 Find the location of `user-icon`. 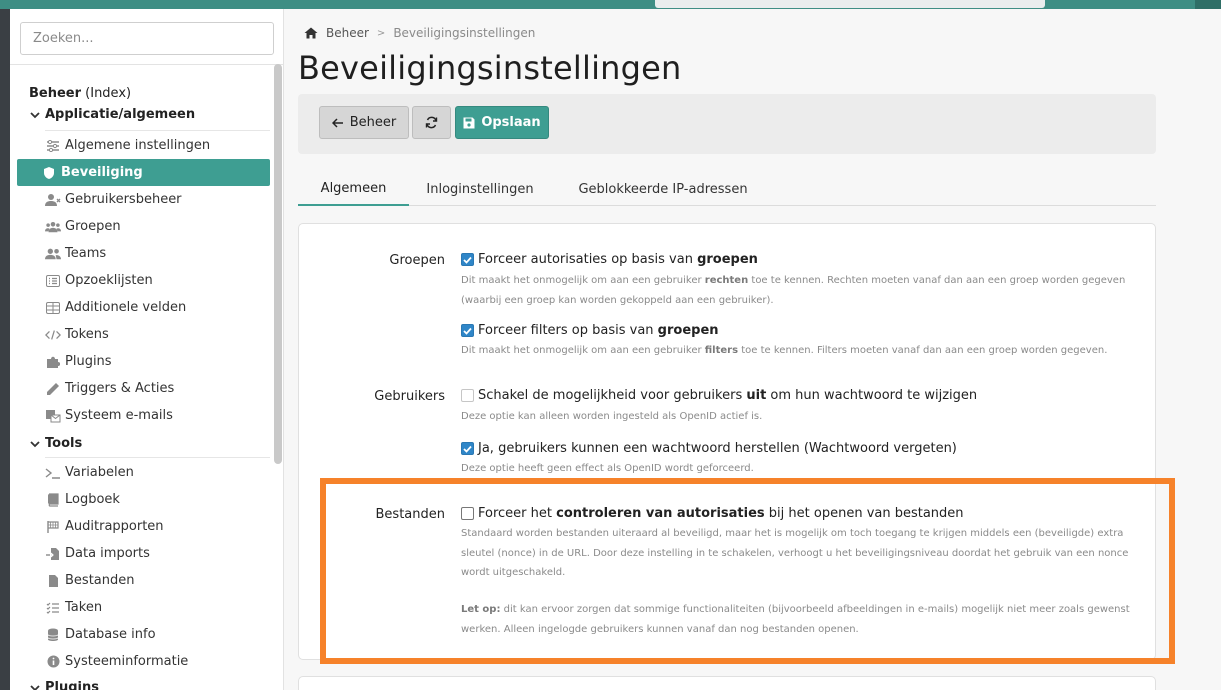

user-icon is located at coordinates (53, 200).